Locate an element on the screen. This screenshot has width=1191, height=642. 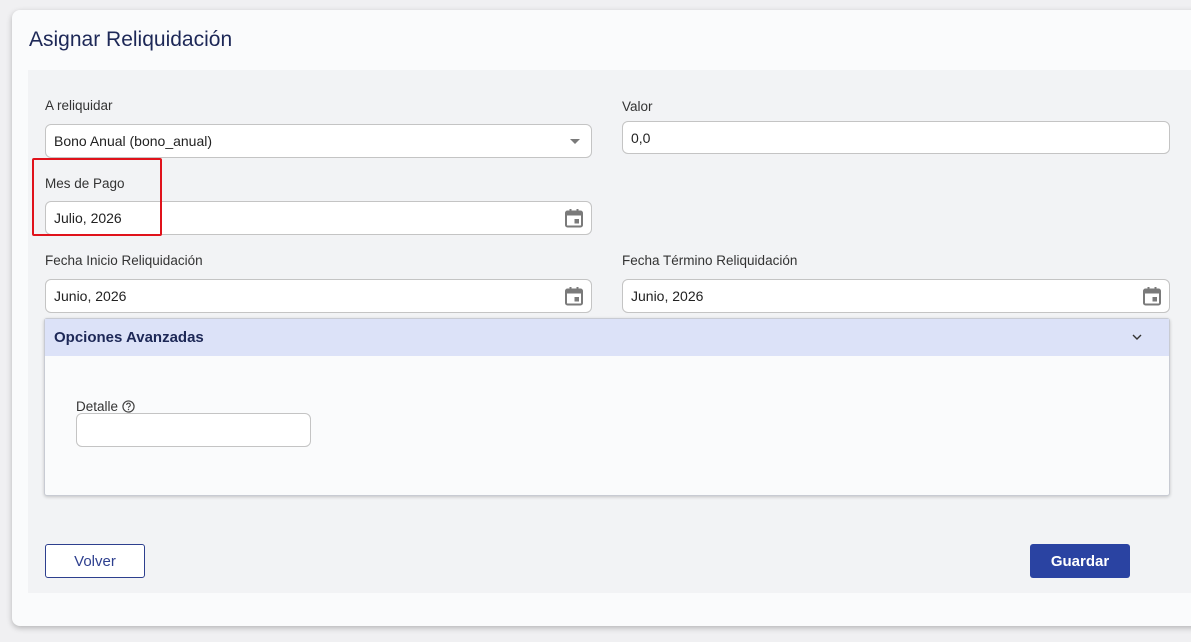
fecha-inicio-label: Fecha Inicio Reliquidación is located at coordinates (124, 260).